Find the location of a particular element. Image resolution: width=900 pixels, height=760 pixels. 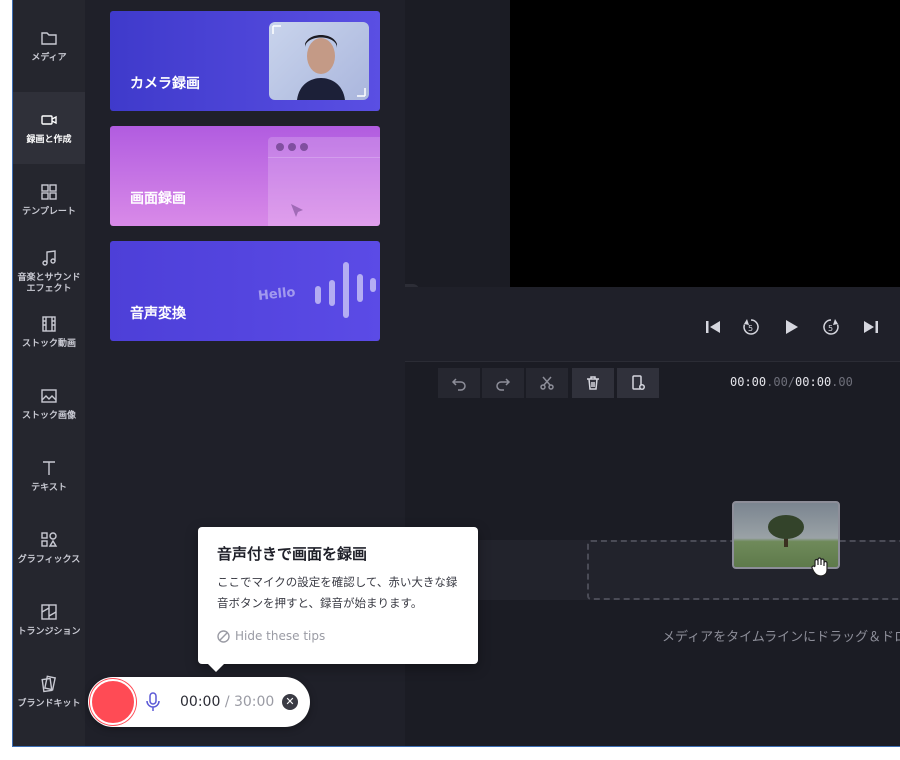

screen-record-card: 画面録画 is located at coordinates (245, 176).